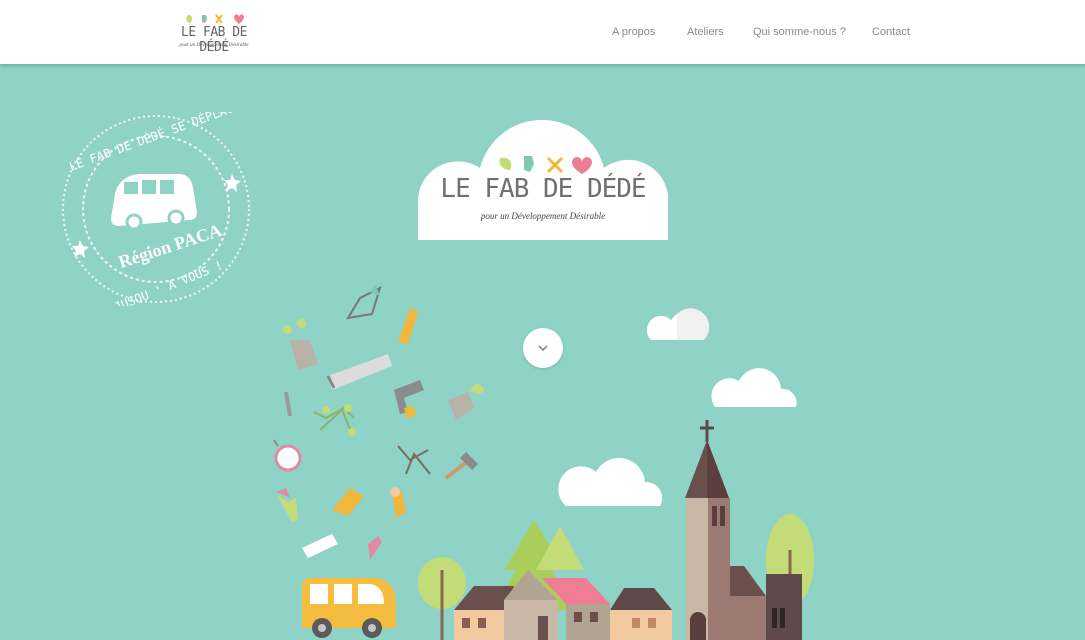 The image size is (1085, 640). What do you see at coordinates (349, 608) in the screenshot?
I see `yellow-bus-illustration` at bounding box center [349, 608].